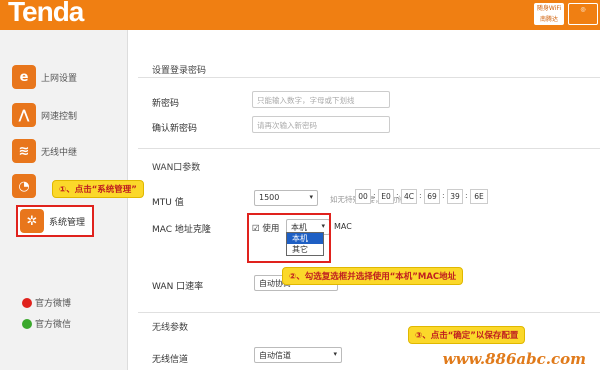  I want to click on internet-icon: e, so click(24, 77).